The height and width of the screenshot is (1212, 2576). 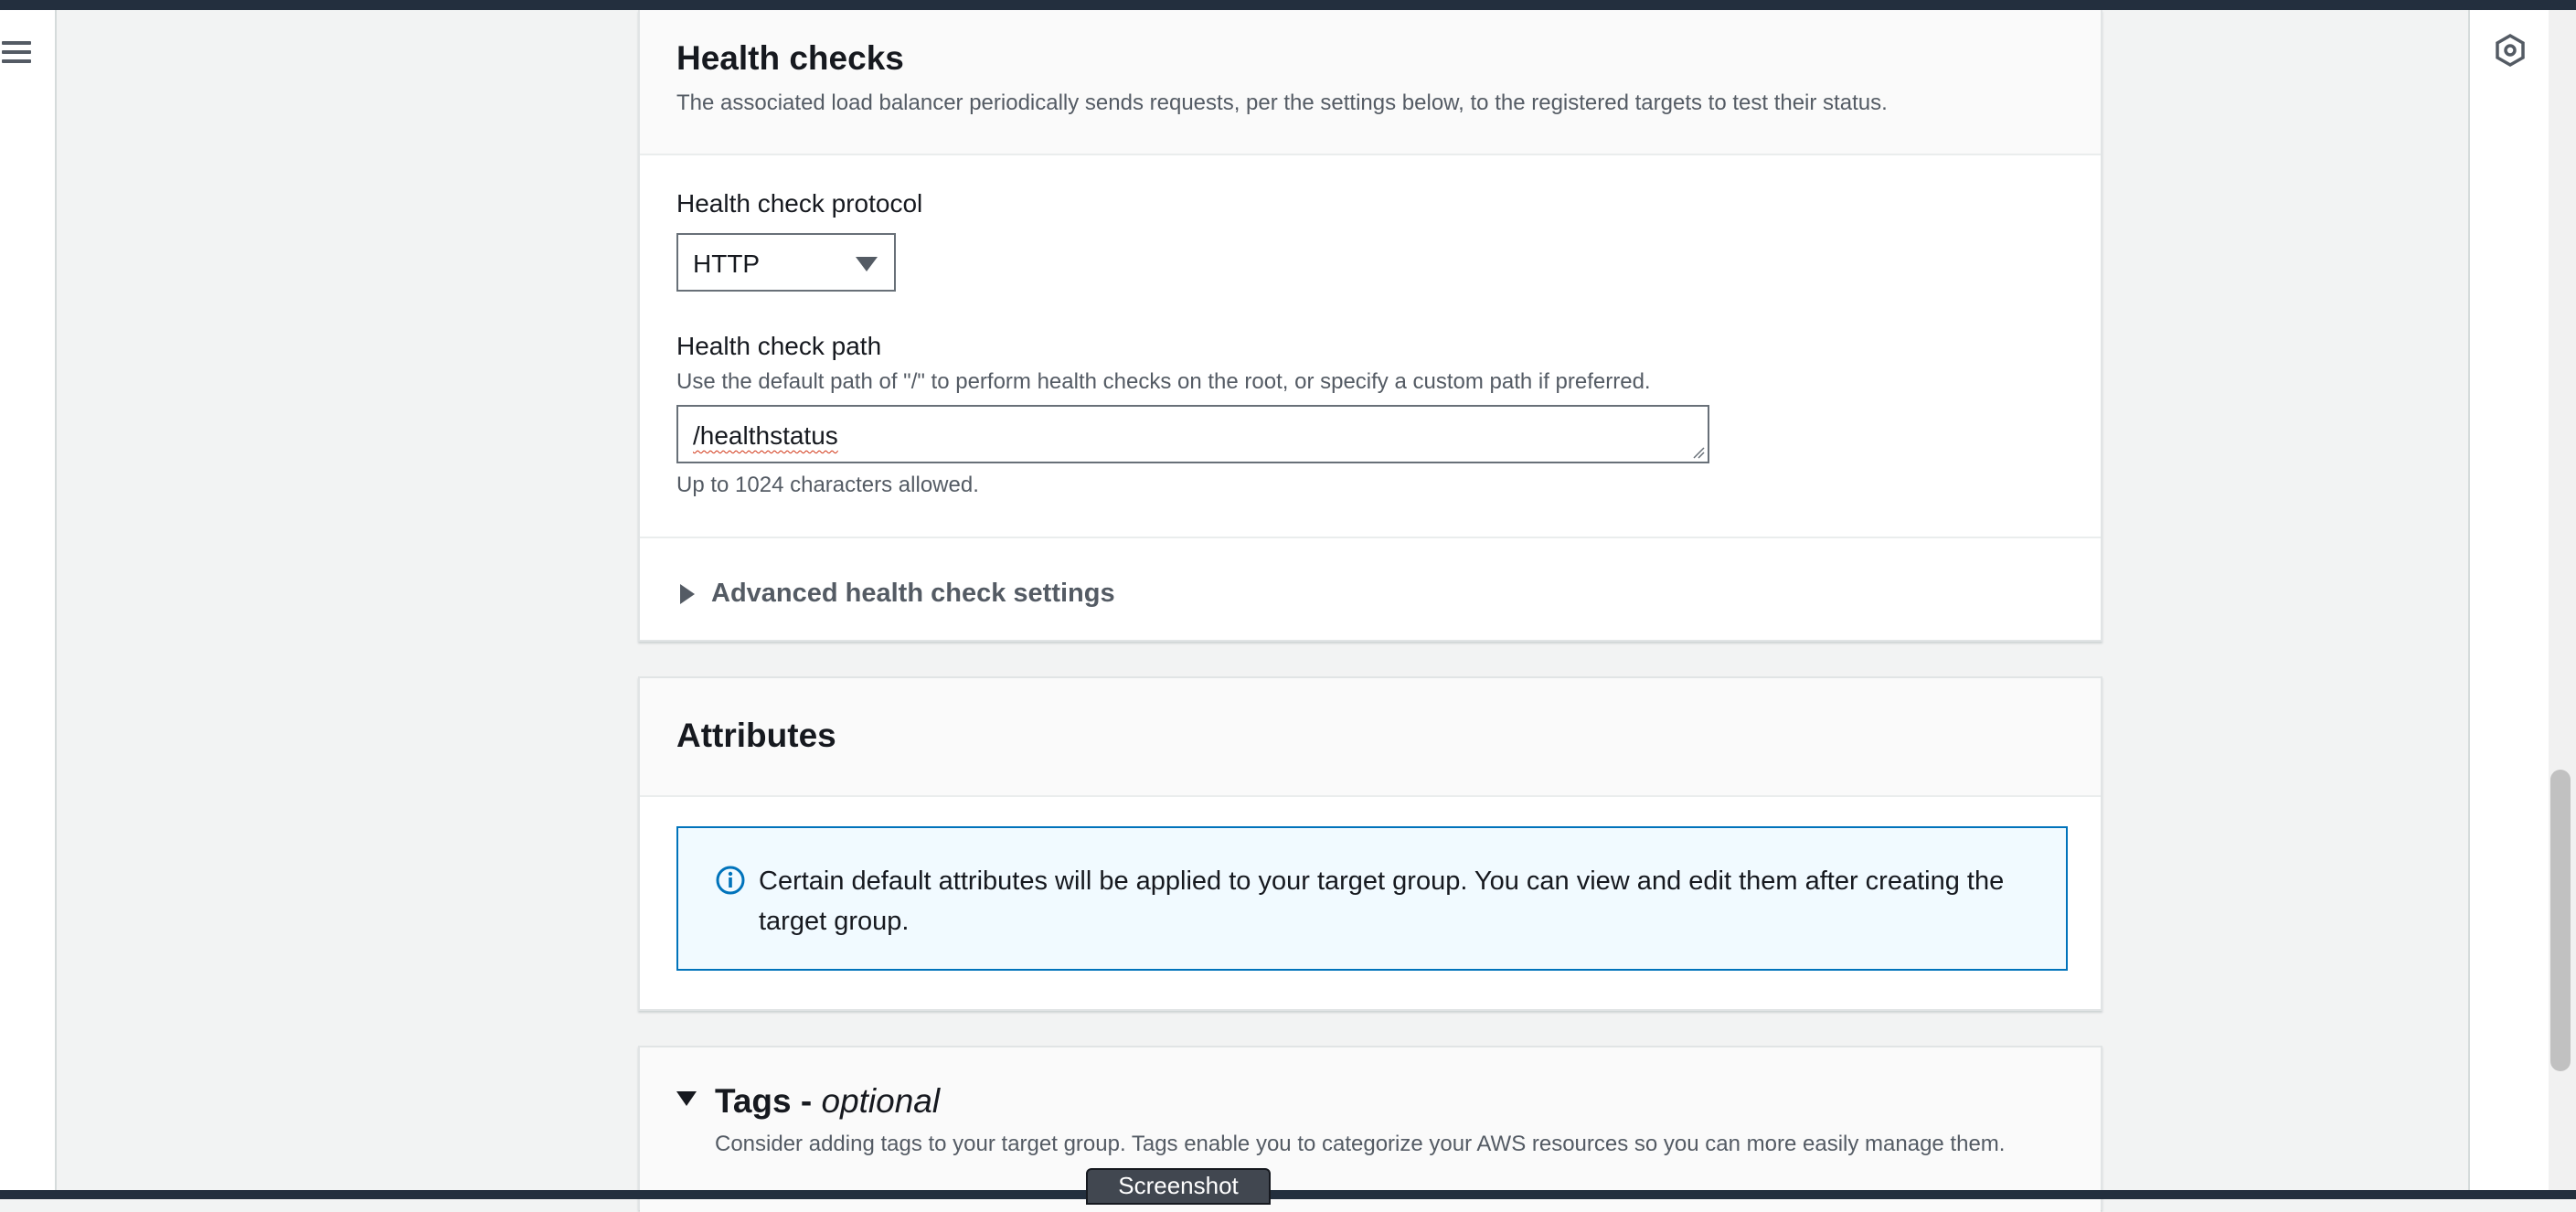 I want to click on tags-title-text: Tags -, so click(x=764, y=1101).